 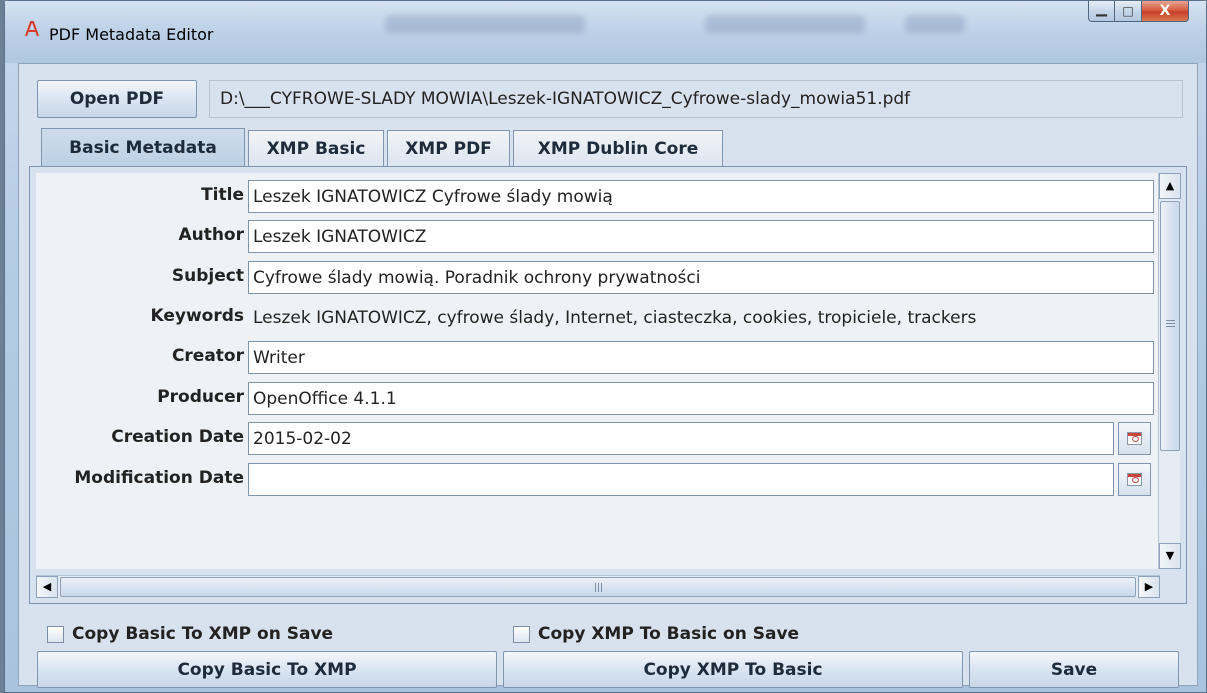 I want to click on tab-basic-metadata: Basic Metadata, so click(x=143, y=147).